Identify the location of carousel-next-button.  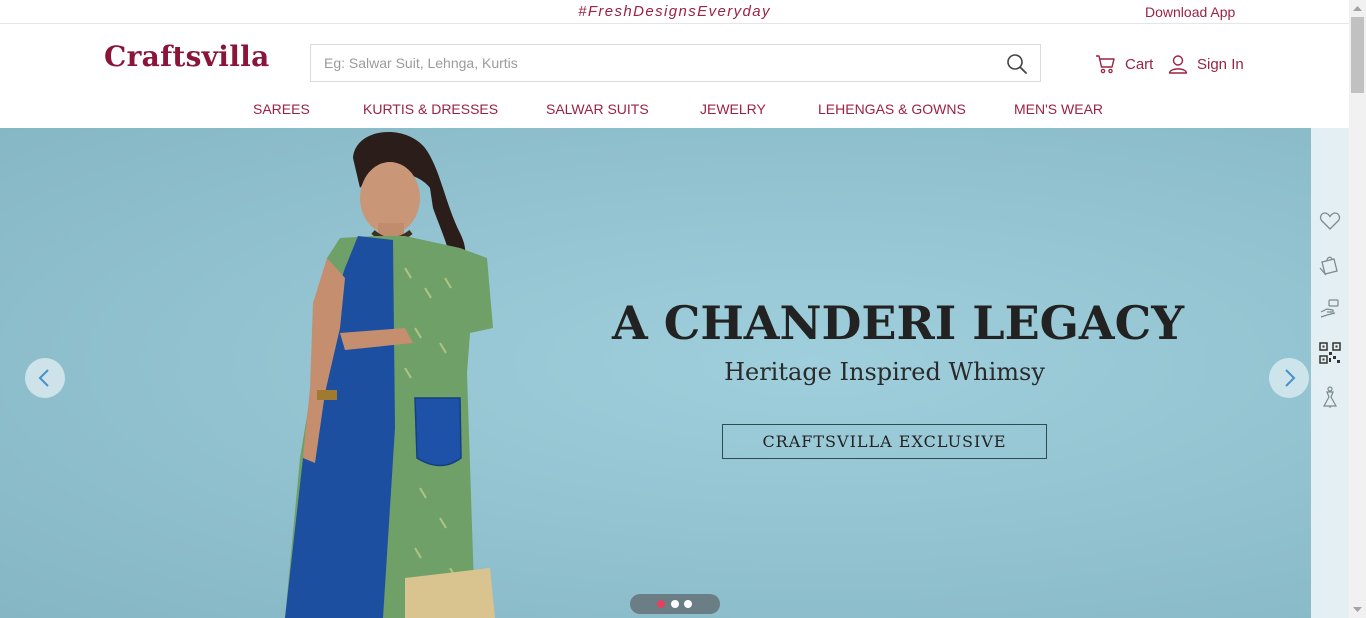
(1289, 378).